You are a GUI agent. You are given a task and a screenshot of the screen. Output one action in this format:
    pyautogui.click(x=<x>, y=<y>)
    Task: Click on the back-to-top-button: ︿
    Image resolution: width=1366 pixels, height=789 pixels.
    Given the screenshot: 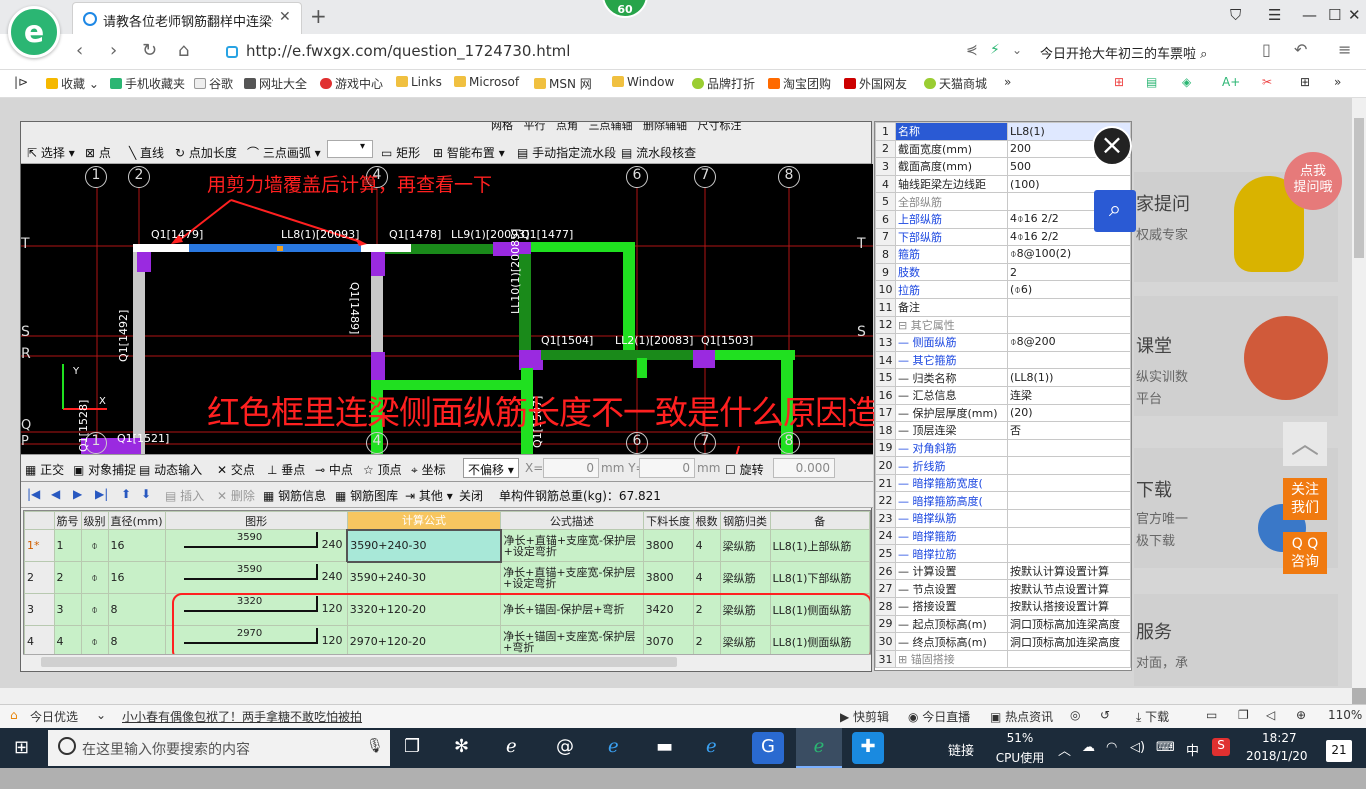 What is the action you would take?
    pyautogui.click(x=1305, y=444)
    